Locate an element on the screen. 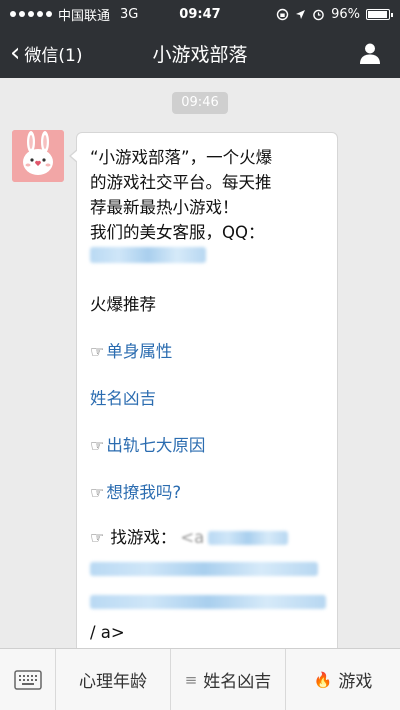 The height and width of the screenshot is (710, 400). battery-fill is located at coordinates (378, 14).